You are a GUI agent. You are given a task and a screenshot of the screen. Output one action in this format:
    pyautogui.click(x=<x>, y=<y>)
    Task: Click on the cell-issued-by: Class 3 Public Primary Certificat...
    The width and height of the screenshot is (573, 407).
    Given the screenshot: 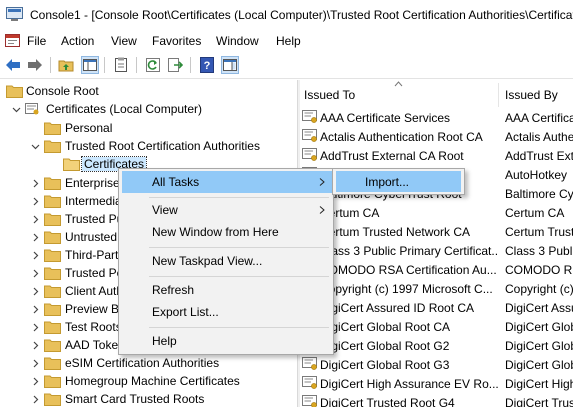 What is the action you would take?
    pyautogui.click(x=539, y=251)
    